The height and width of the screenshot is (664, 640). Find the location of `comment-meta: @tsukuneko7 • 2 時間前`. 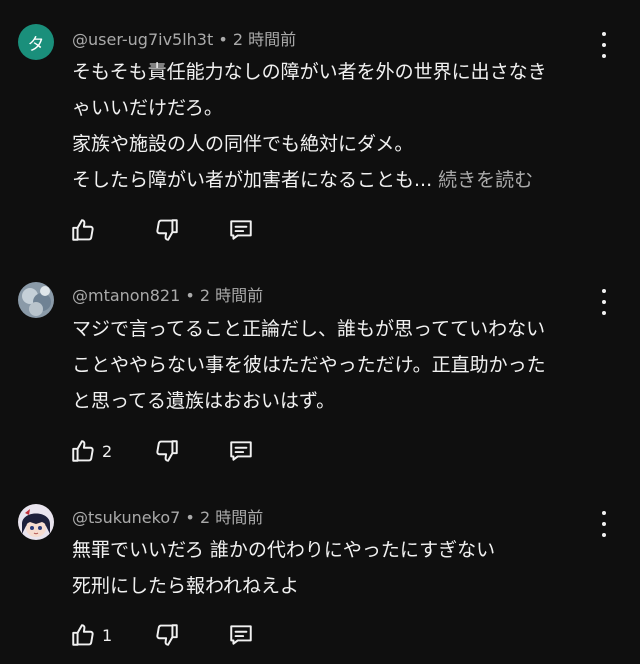

comment-meta: @tsukuneko7 • 2 時間前 is located at coordinates (167, 518).